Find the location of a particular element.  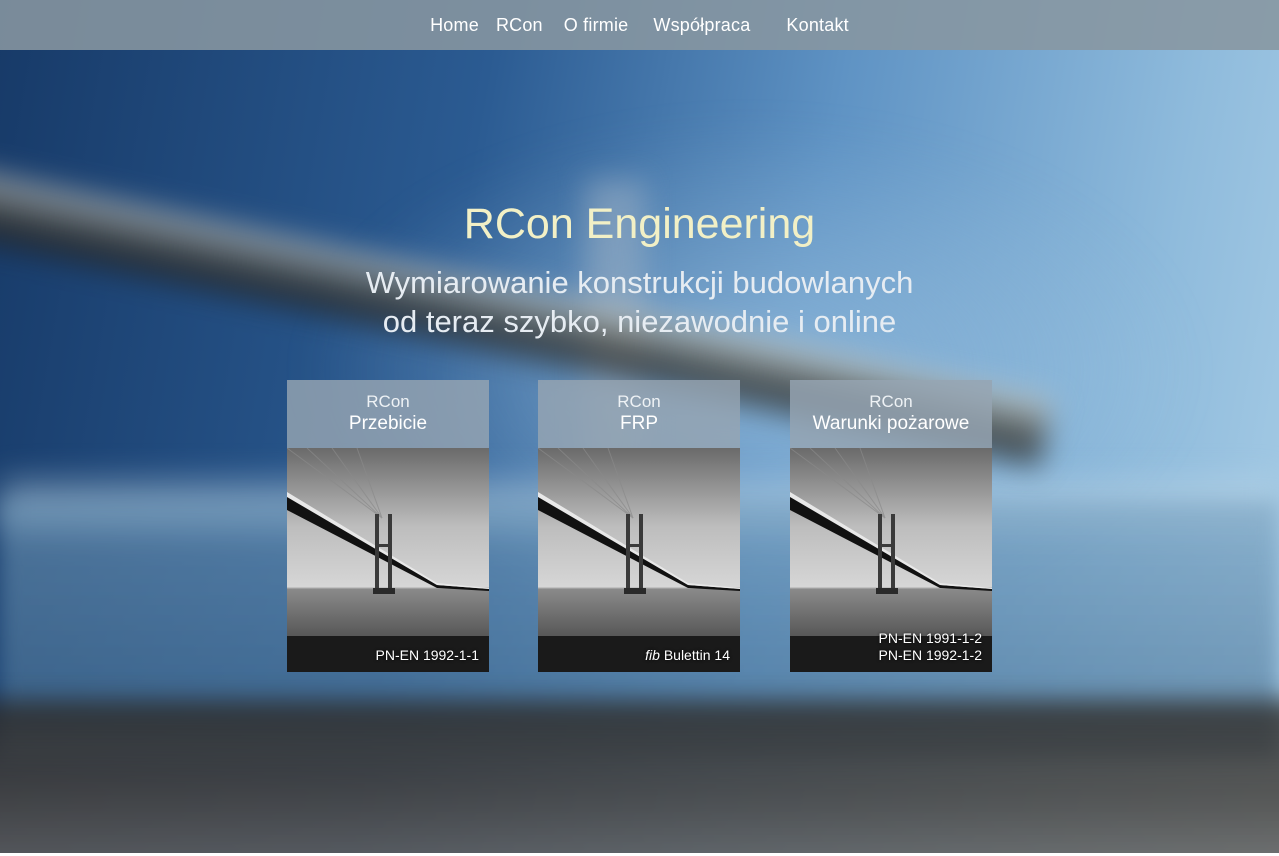

hero-title: RCon Engineering is located at coordinates (639, 224).